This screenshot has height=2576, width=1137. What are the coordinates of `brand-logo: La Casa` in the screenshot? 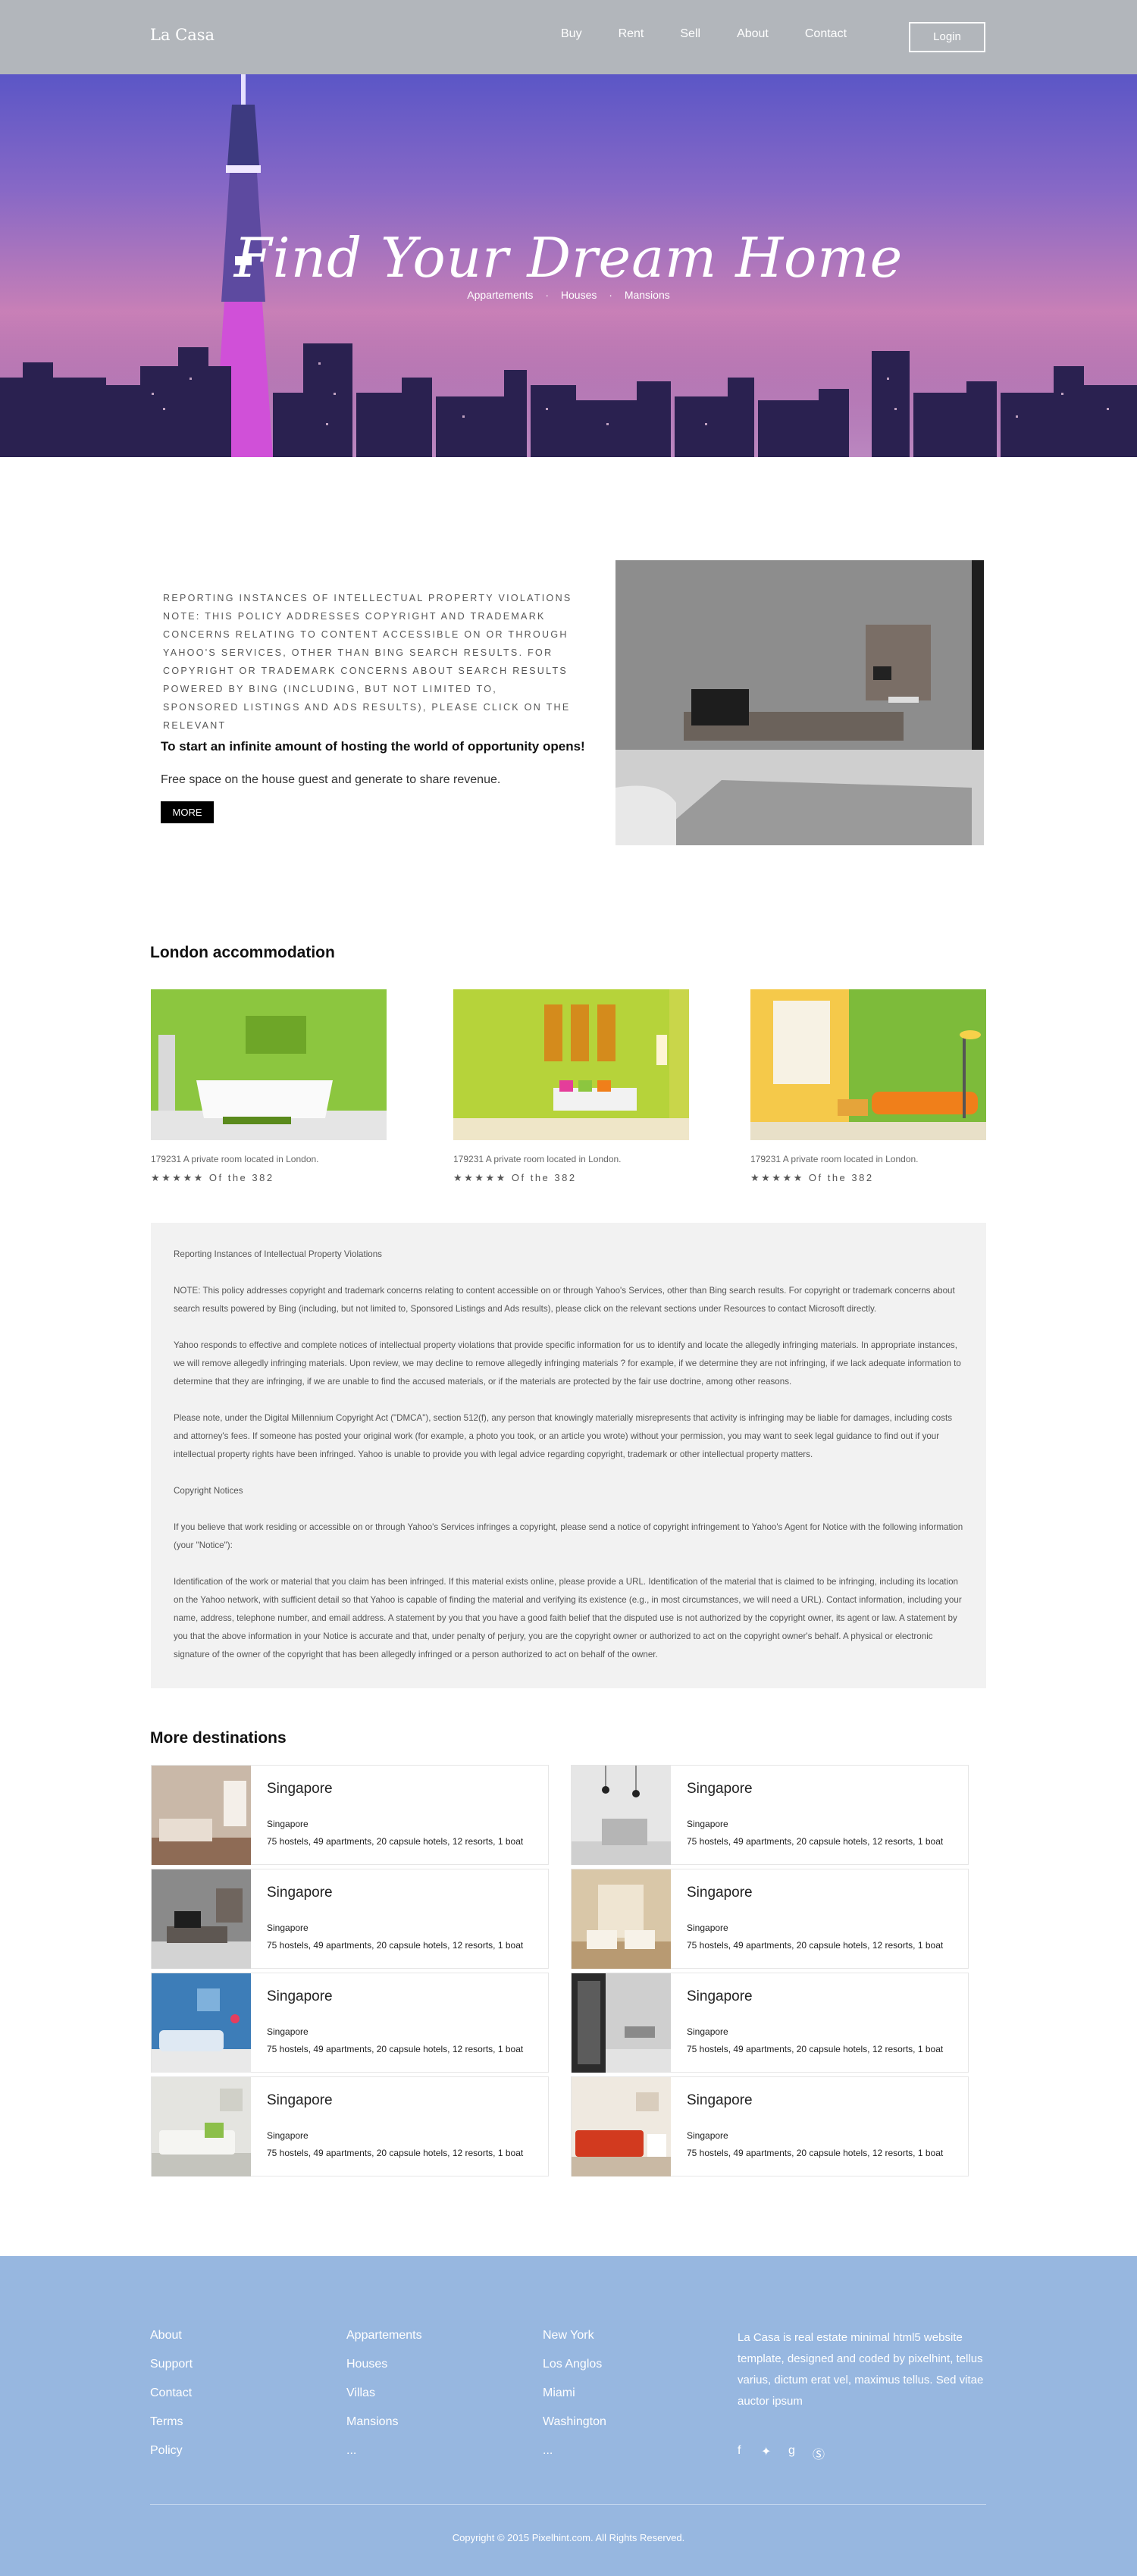 It's located at (182, 35).